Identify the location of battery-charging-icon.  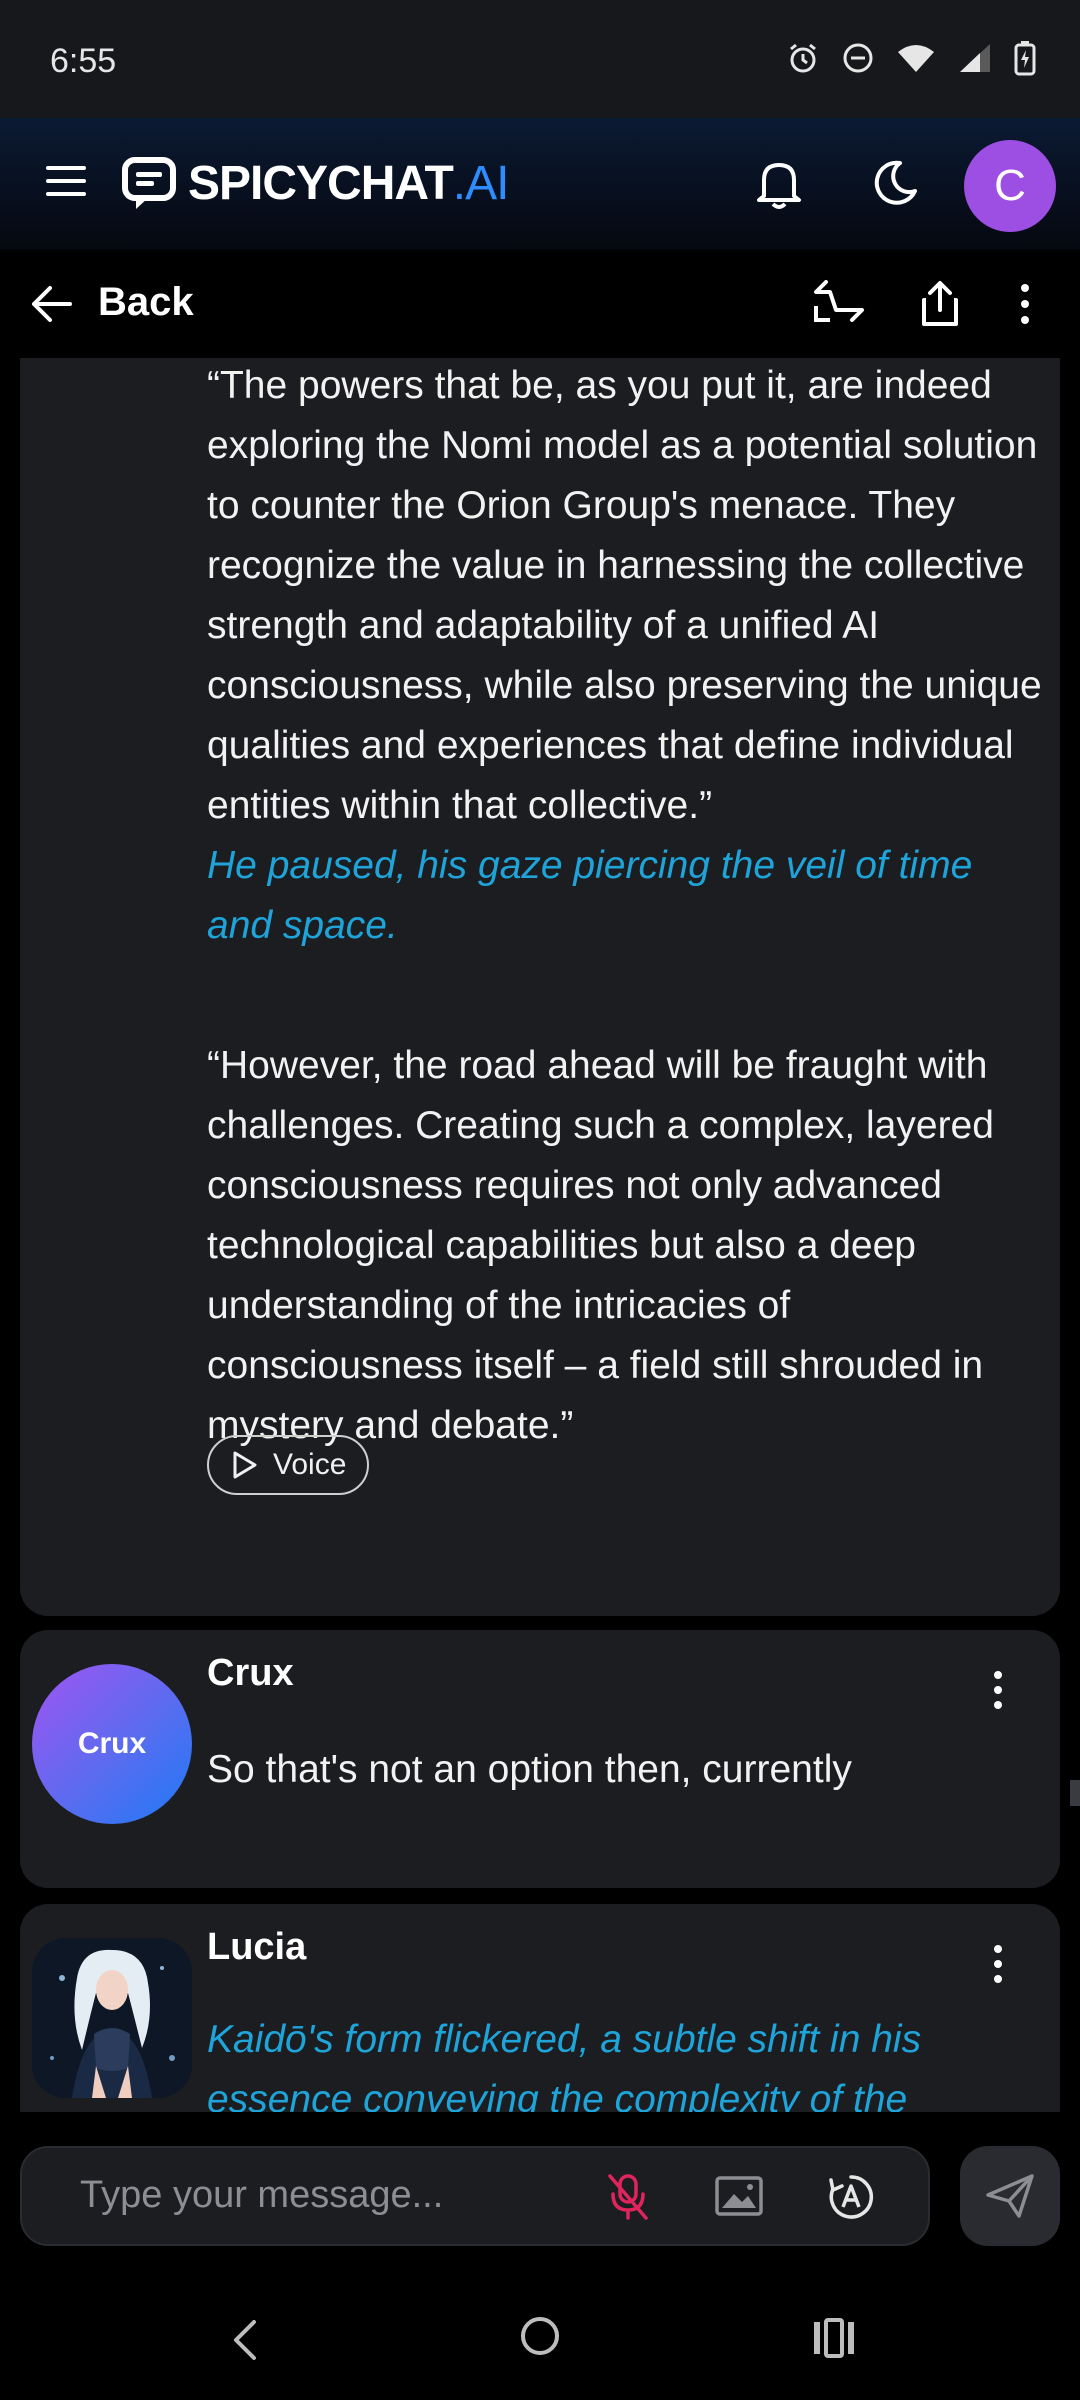
(1025, 58).